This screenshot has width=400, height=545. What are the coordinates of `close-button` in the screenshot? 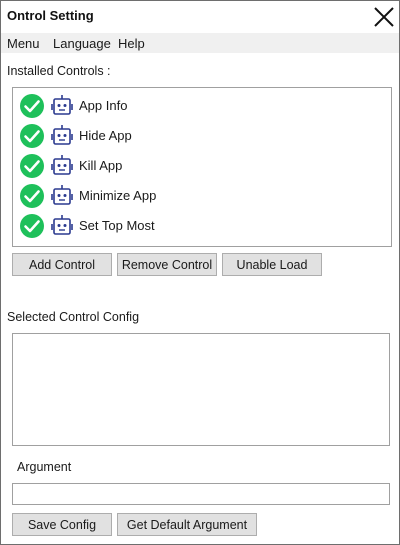 It's located at (384, 17).